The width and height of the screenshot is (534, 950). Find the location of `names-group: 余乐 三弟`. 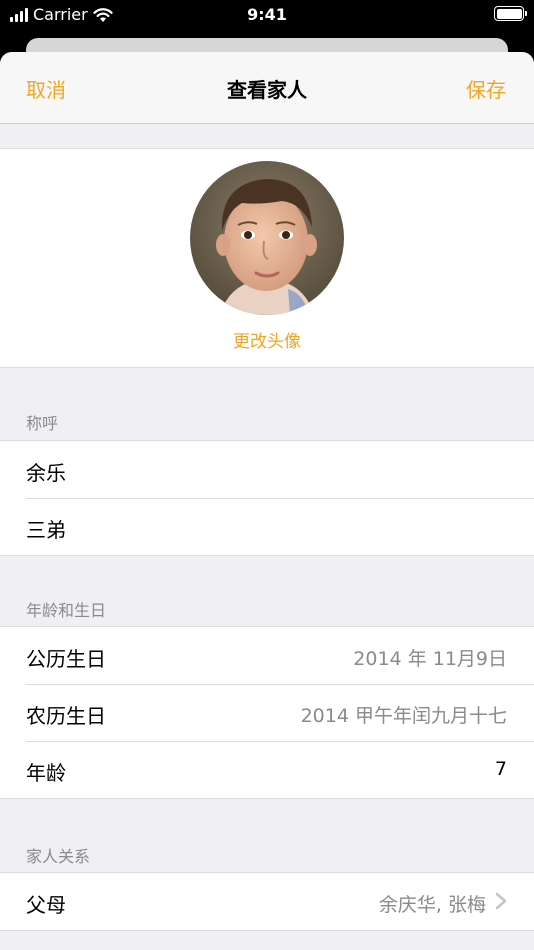

names-group: 余乐 三弟 is located at coordinates (267, 498).